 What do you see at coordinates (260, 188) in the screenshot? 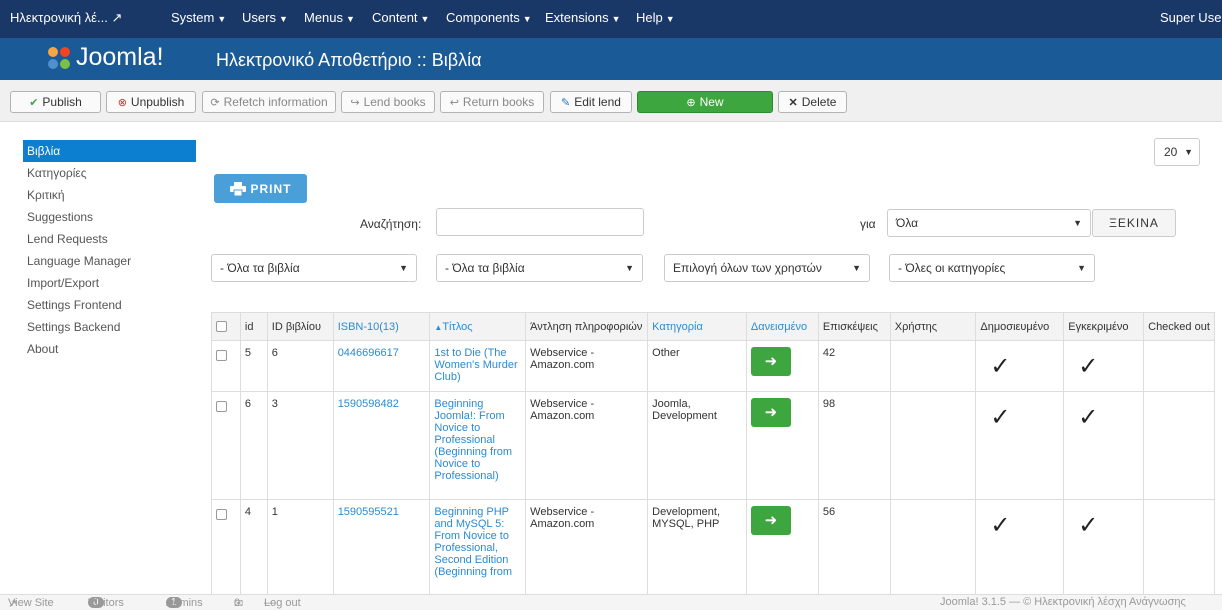
I see `print-button: PRINT` at bounding box center [260, 188].